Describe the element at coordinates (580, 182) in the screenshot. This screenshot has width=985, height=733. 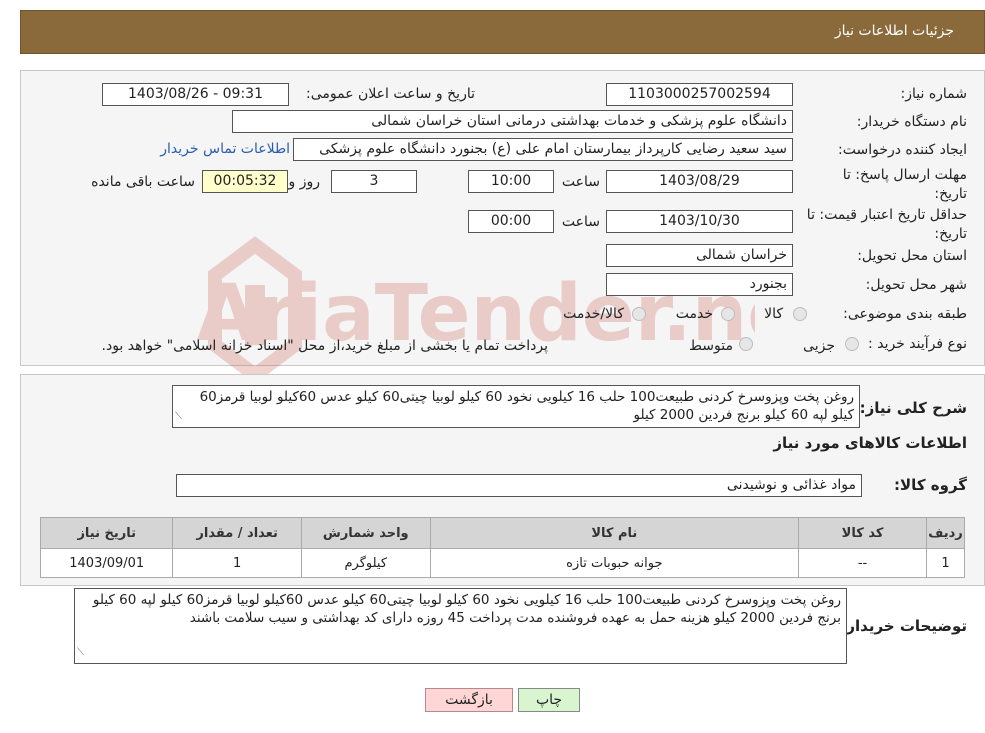
I see `deadline-time-label: ساعت` at that location.